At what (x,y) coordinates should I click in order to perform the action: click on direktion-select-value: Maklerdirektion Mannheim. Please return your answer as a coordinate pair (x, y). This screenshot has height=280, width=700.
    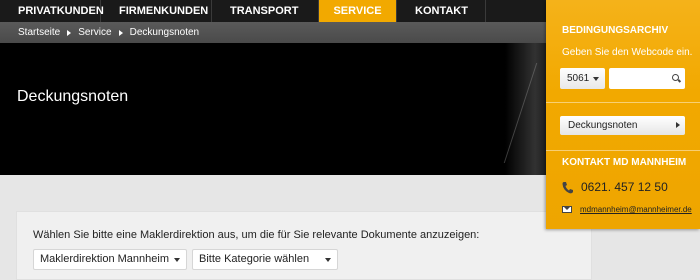
    Looking at the image, I should click on (104, 259).